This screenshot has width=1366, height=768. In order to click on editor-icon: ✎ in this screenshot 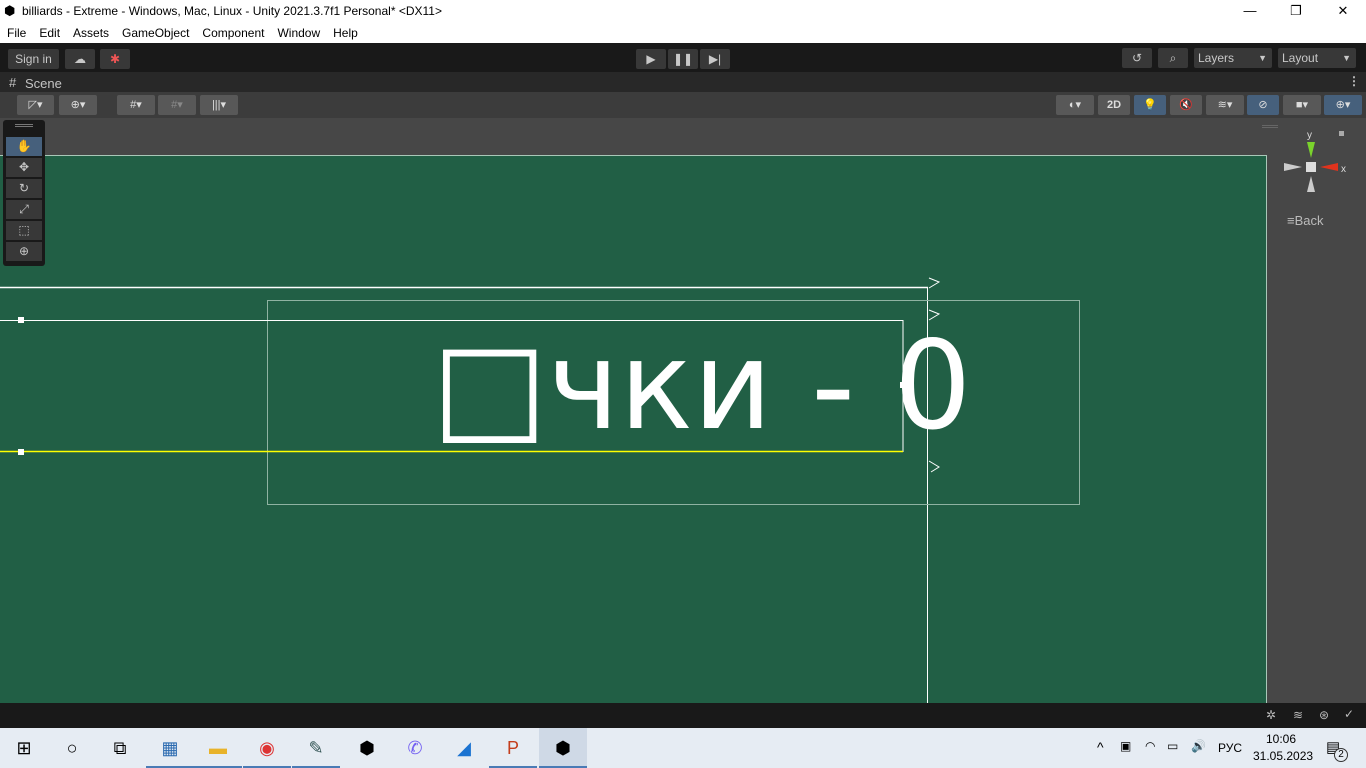, I will do `click(316, 748)`.